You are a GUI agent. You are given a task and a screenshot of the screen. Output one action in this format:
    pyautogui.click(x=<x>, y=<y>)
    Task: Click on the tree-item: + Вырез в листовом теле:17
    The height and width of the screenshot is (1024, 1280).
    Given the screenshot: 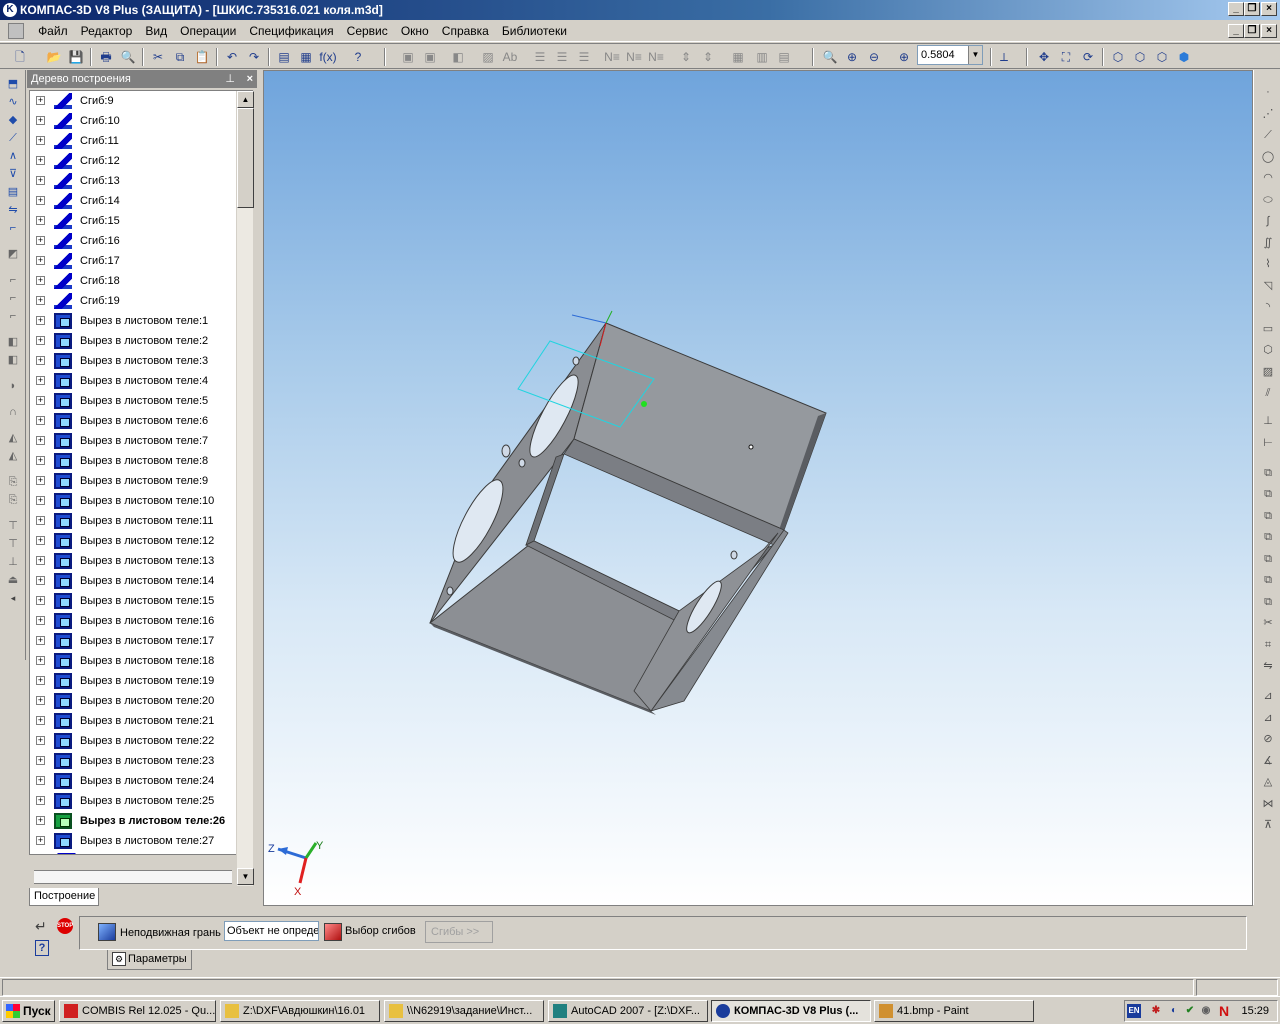 What is the action you would take?
    pyautogui.click(x=141, y=641)
    